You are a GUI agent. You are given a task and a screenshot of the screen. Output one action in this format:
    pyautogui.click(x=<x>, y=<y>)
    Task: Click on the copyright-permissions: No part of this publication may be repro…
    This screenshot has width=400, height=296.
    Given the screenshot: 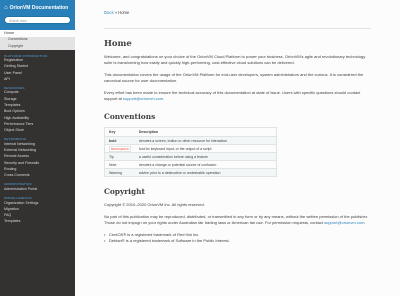 What is the action you would take?
    pyautogui.click(x=237, y=220)
    